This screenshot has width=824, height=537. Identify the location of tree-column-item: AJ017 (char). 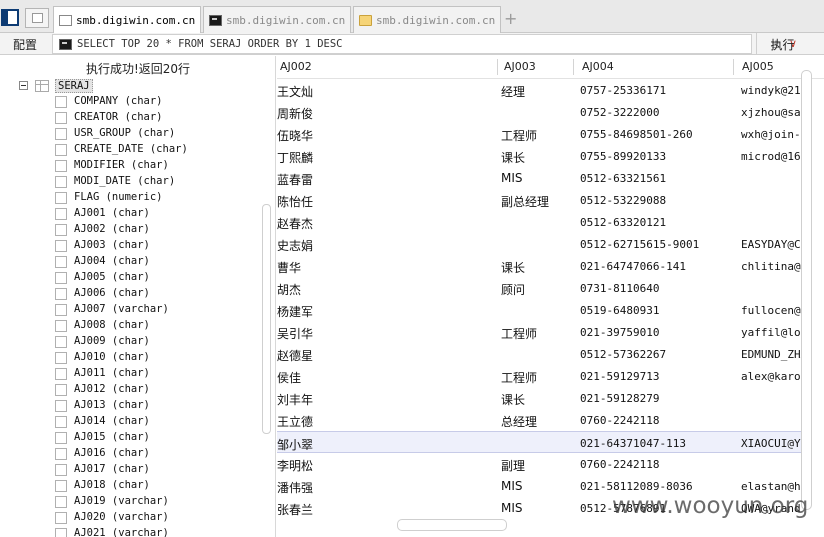
(130, 470).